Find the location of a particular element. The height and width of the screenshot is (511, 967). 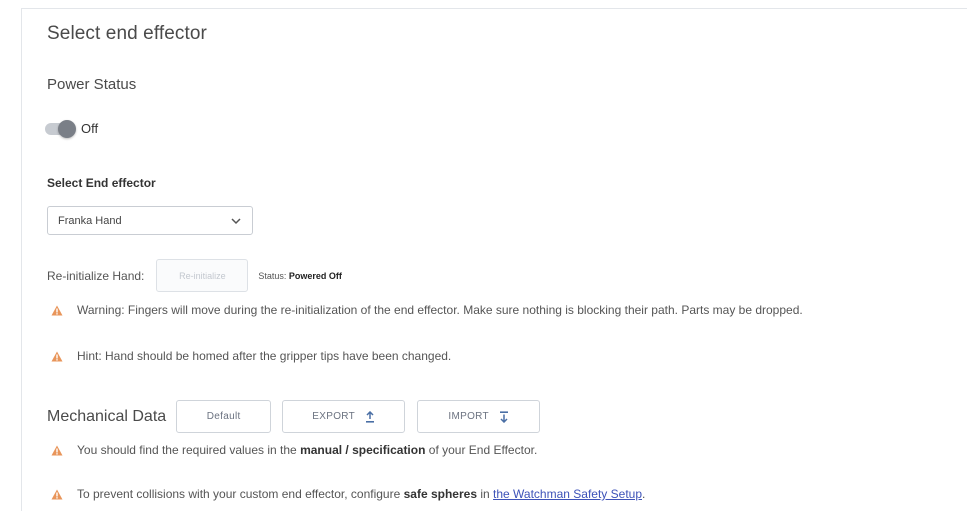

collision-info-mid: in is located at coordinates (485, 494).